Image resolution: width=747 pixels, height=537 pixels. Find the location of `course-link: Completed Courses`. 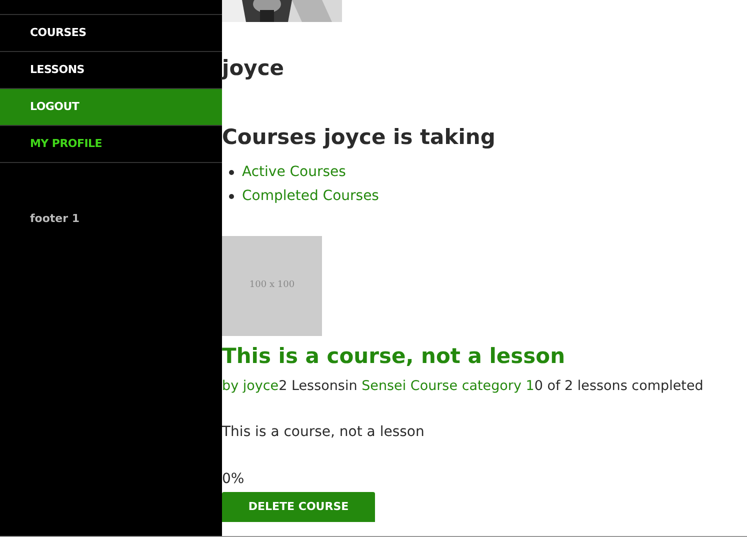

course-link: Completed Courses is located at coordinates (310, 196).